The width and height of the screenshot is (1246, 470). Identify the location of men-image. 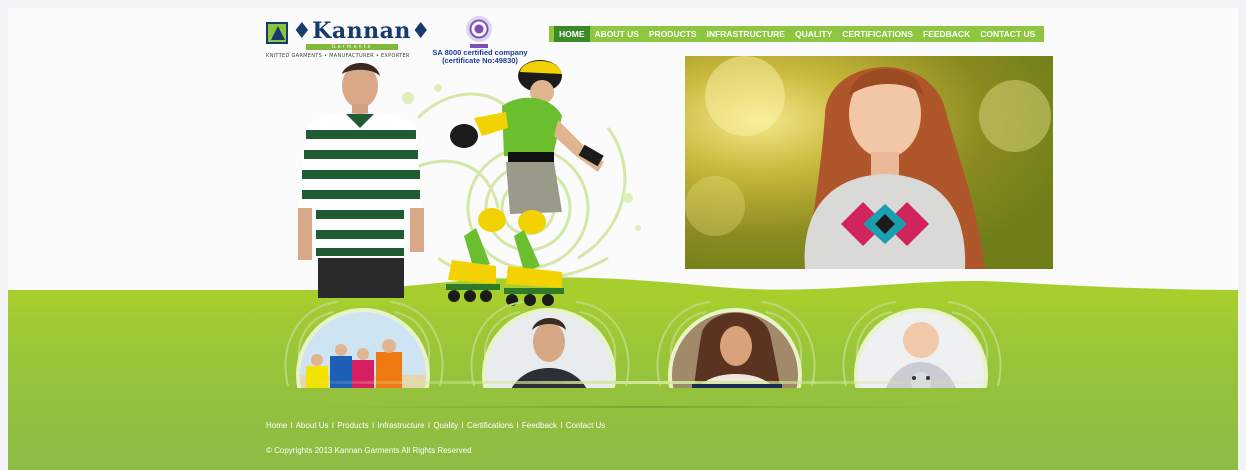
(549, 348).